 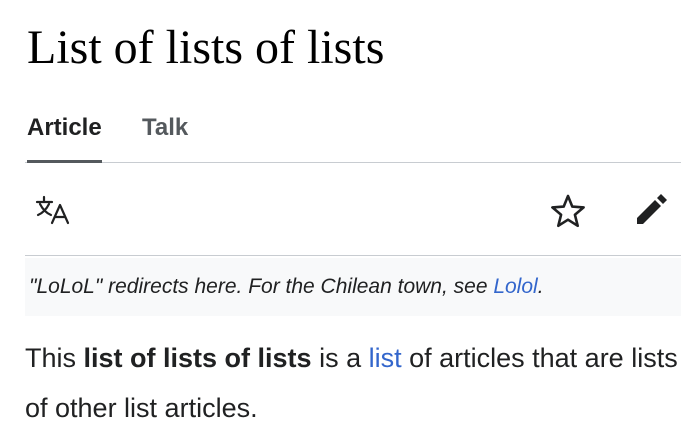 I want to click on hatnote-suffix: ., so click(x=540, y=286).